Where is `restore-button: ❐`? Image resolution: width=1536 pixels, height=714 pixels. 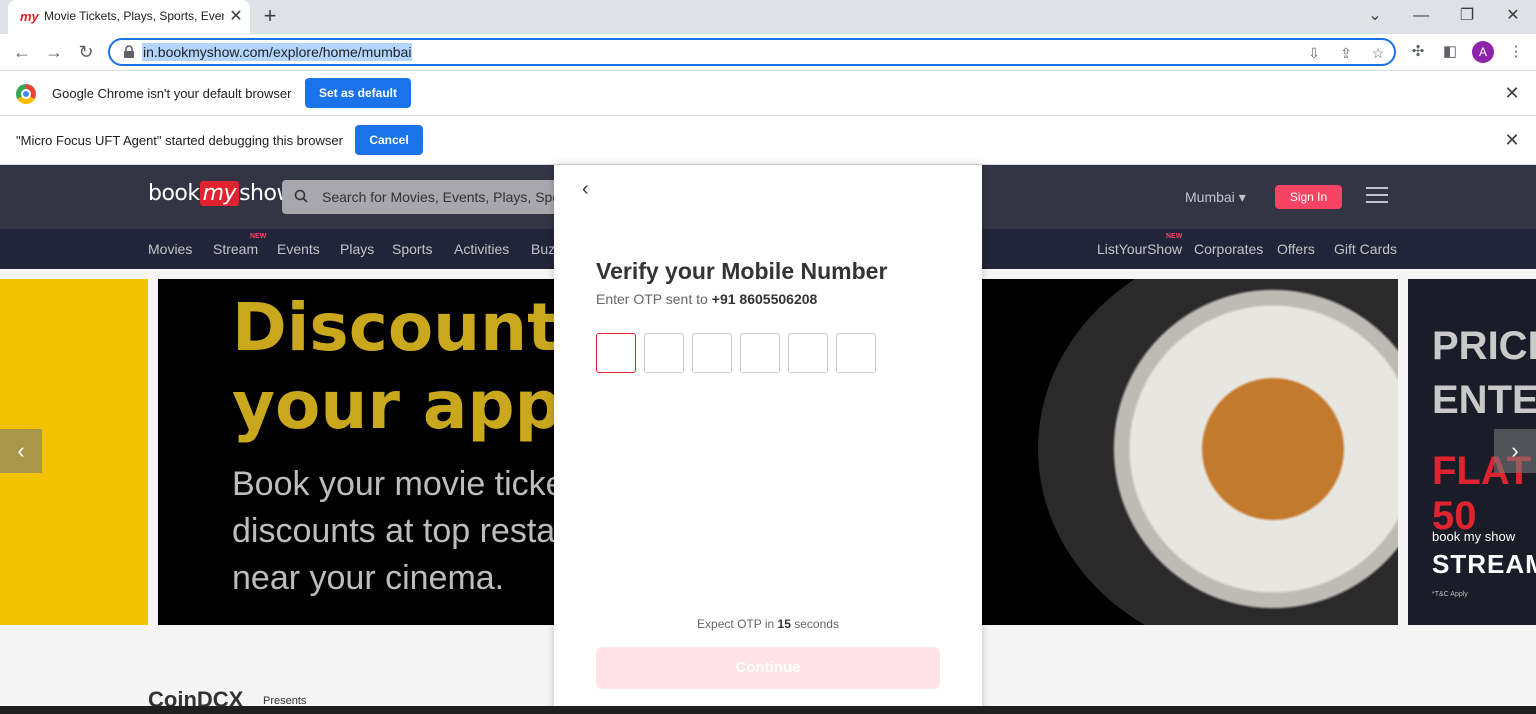 restore-button: ❐ is located at coordinates (1467, 16).